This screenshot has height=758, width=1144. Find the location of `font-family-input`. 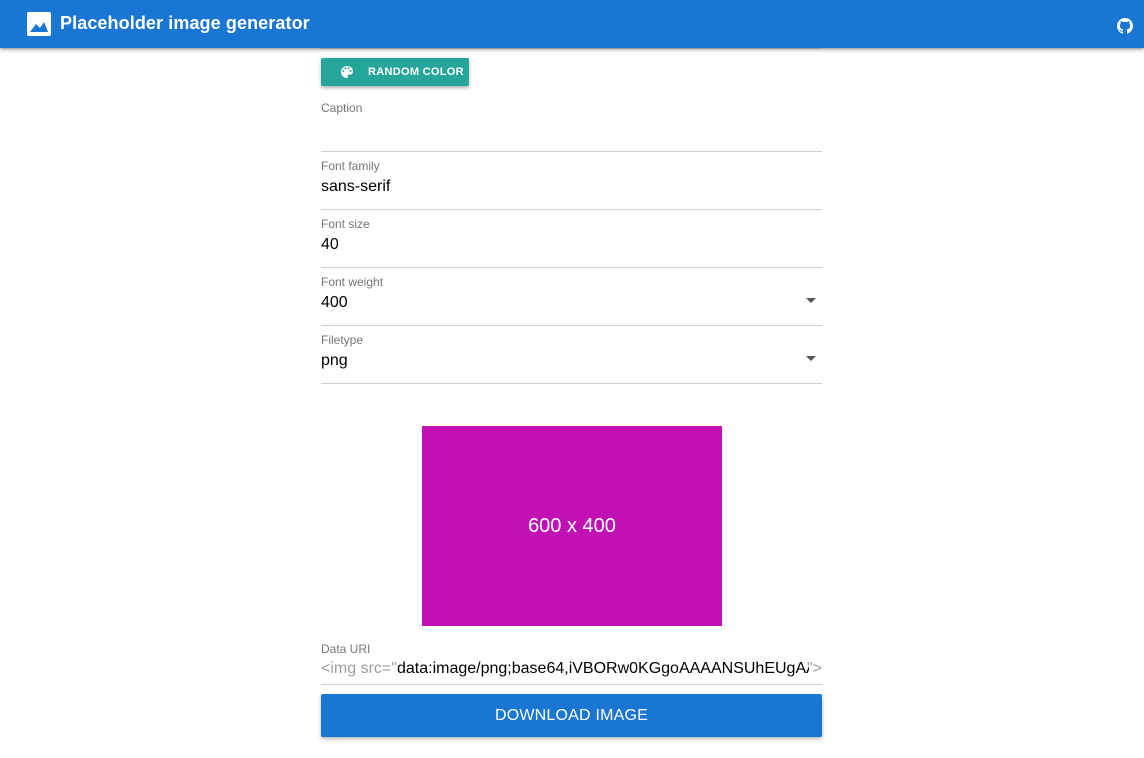

font-family-input is located at coordinates (556, 186).